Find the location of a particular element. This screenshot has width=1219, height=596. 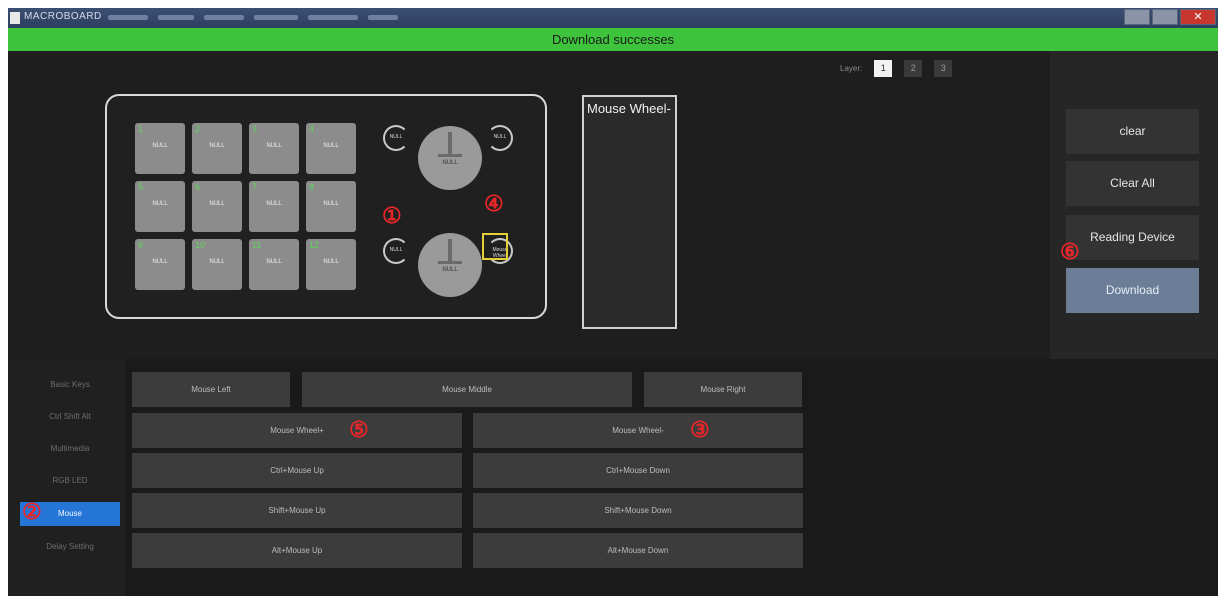

layer-label: Layer: is located at coordinates (851, 68).